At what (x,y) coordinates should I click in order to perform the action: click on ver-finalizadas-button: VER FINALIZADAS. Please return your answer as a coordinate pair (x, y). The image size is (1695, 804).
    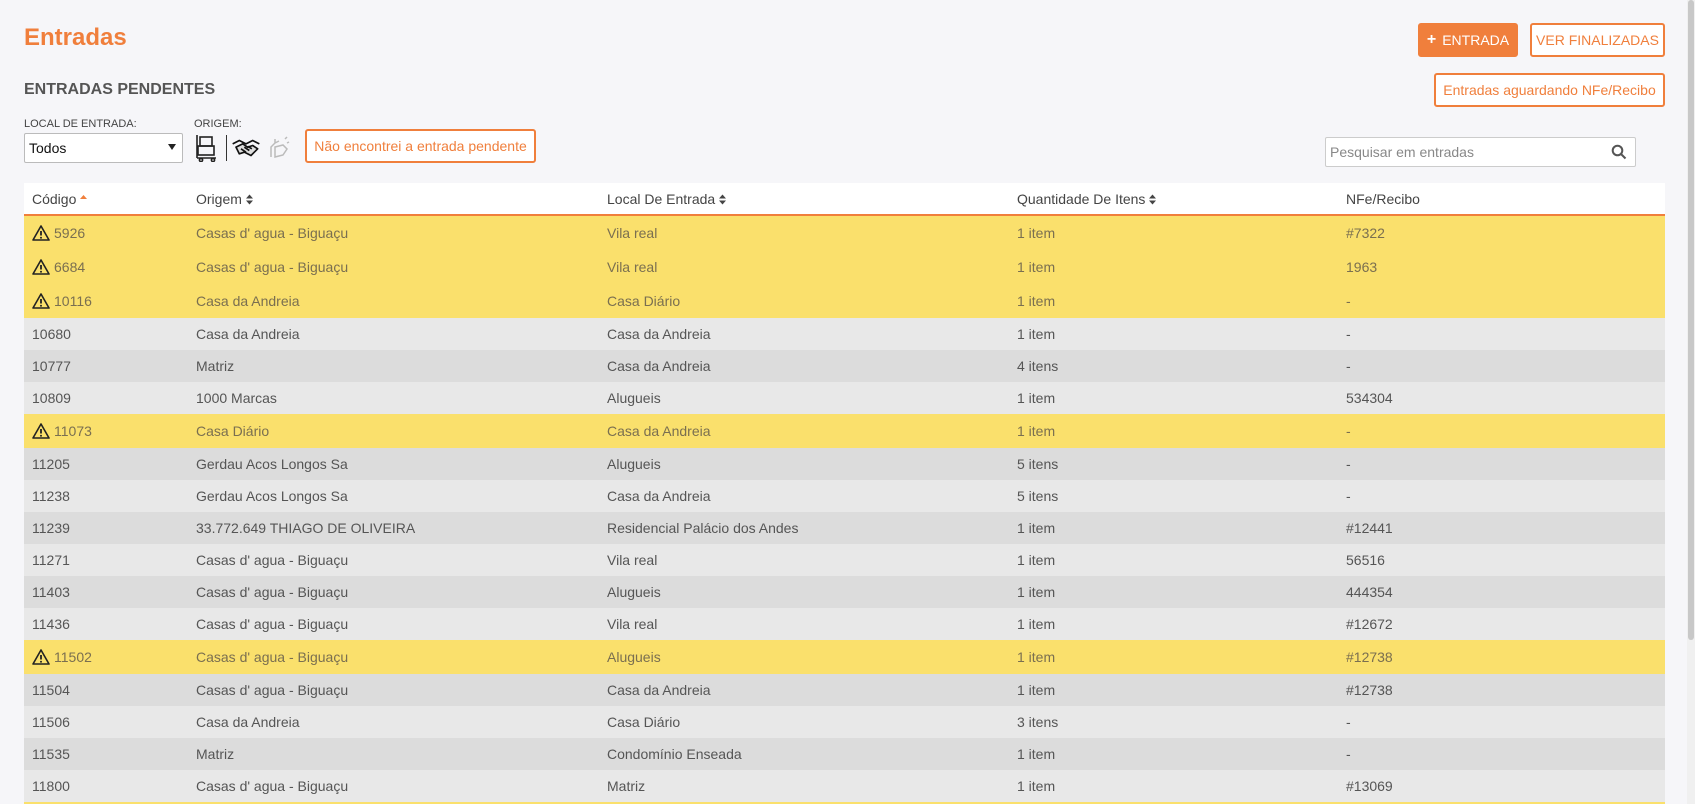
    Looking at the image, I should click on (1597, 40).